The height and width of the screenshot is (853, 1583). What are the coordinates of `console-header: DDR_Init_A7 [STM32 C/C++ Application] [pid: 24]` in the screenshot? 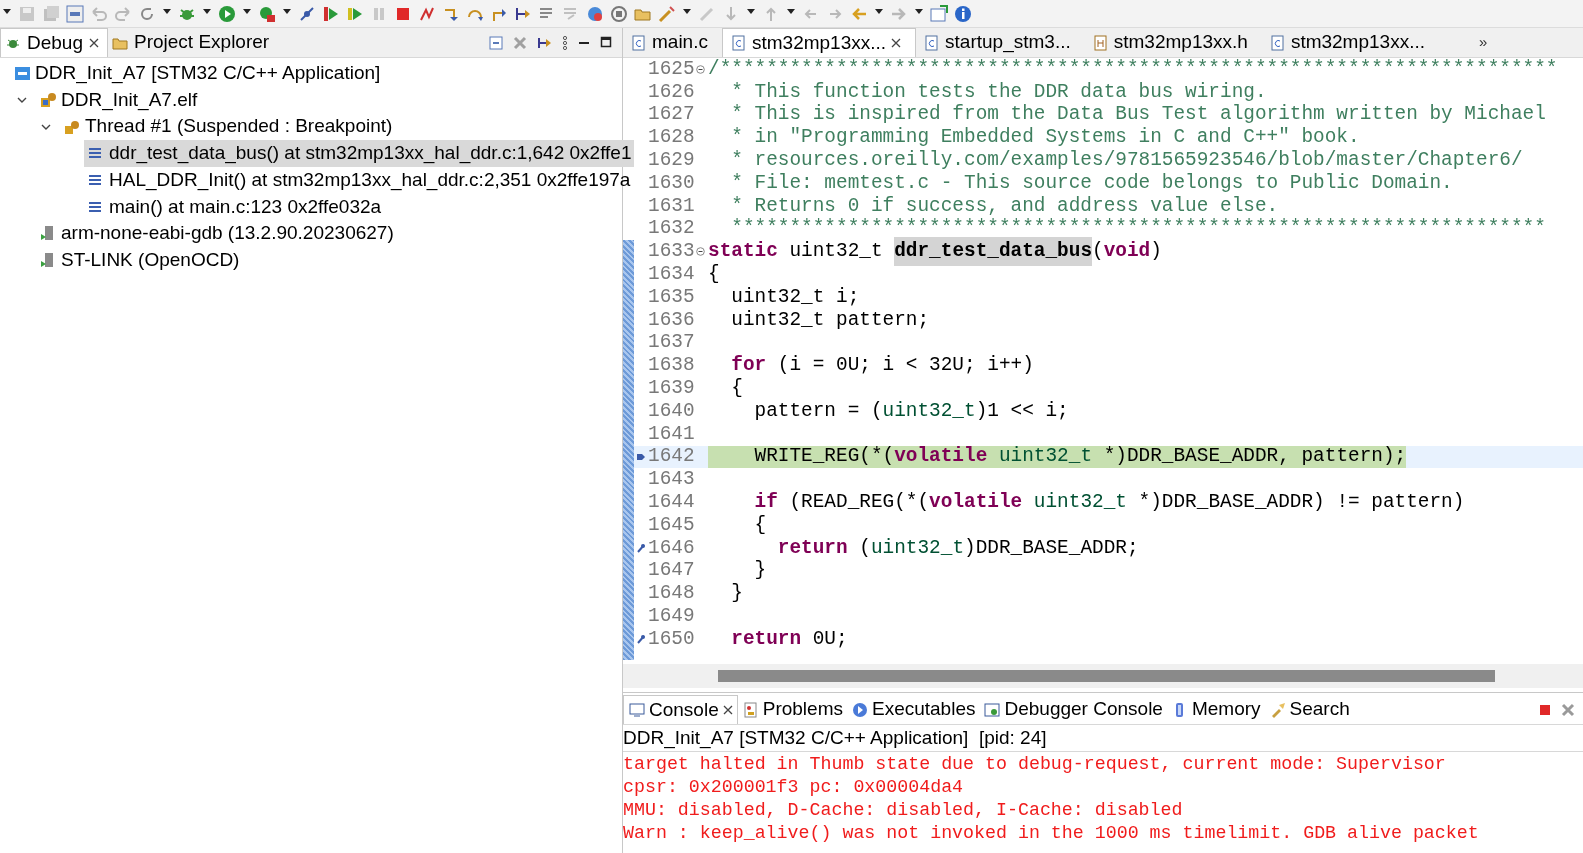 It's located at (1103, 738).